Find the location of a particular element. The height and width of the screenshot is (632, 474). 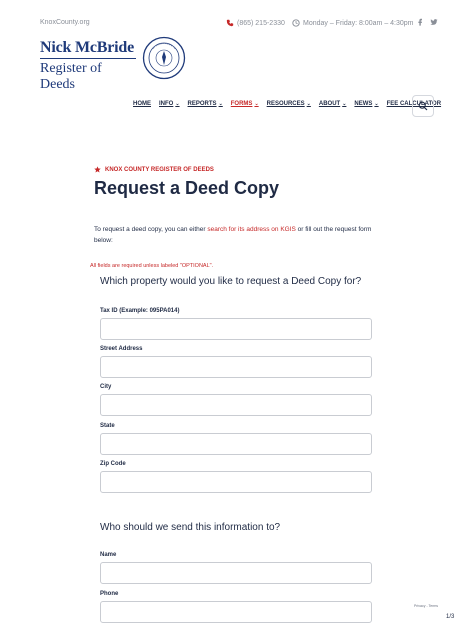

field-label-zip: Zip Code is located at coordinates (113, 464).